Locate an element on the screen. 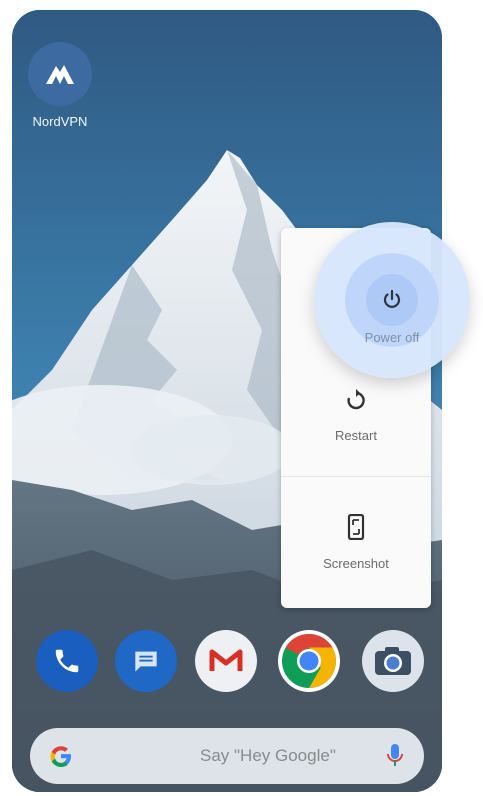  phone-icon is located at coordinates (67, 661).